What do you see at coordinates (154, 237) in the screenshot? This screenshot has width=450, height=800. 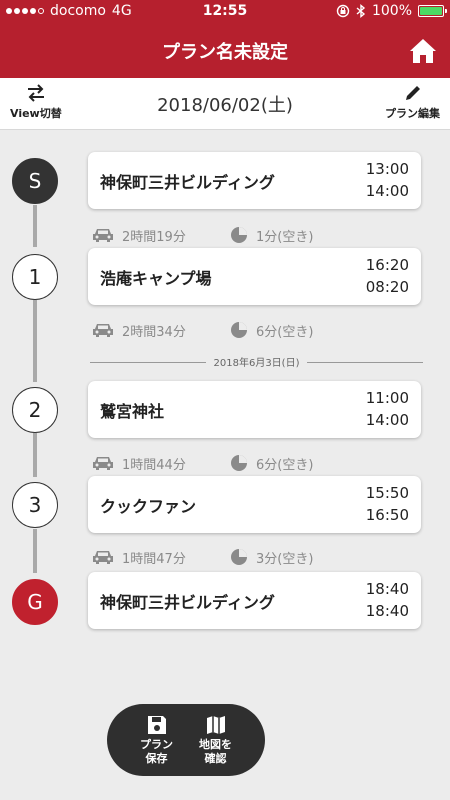 I see `travel-duration: 2時間19分` at bounding box center [154, 237].